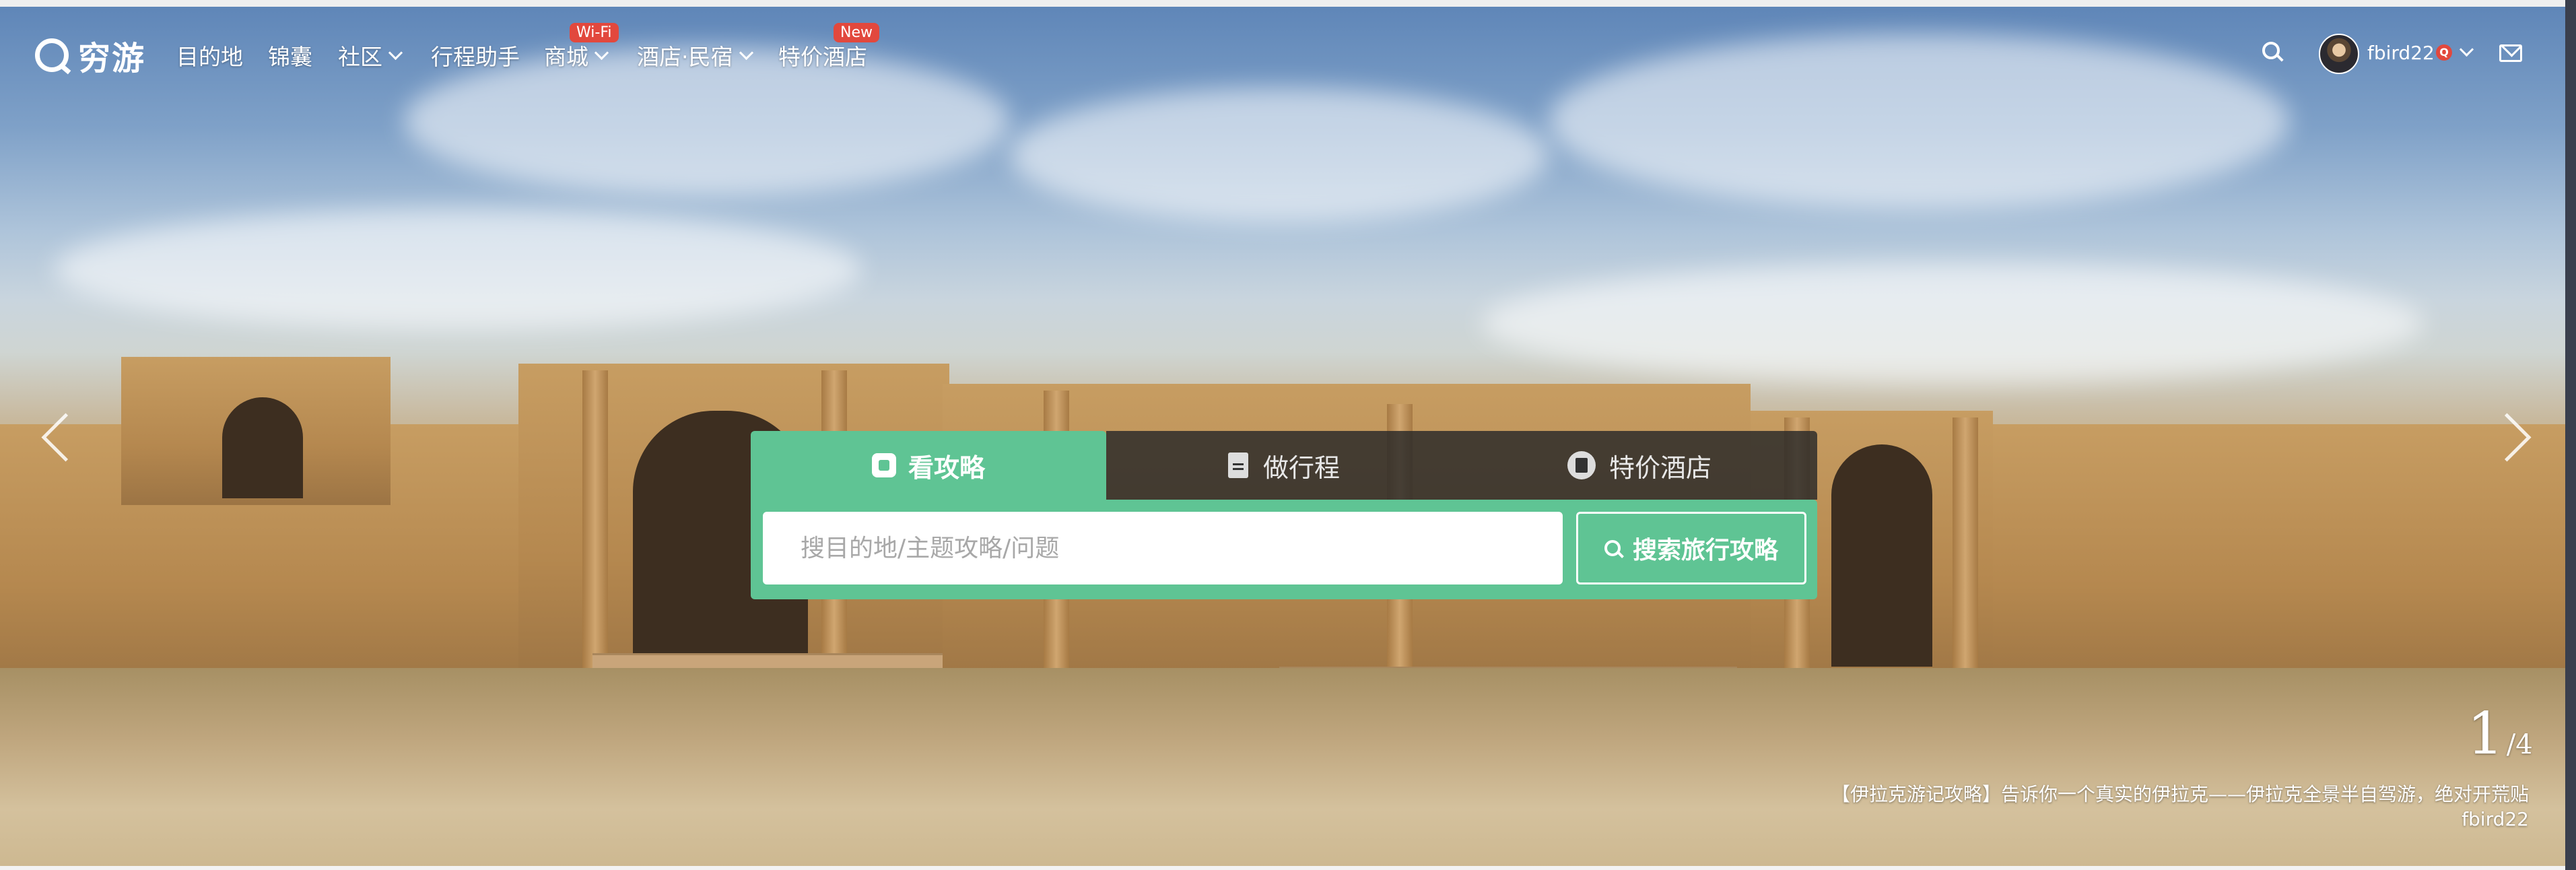 The height and width of the screenshot is (870, 2576). I want to click on search-guides-button: 搜索旅行攻略, so click(1691, 548).